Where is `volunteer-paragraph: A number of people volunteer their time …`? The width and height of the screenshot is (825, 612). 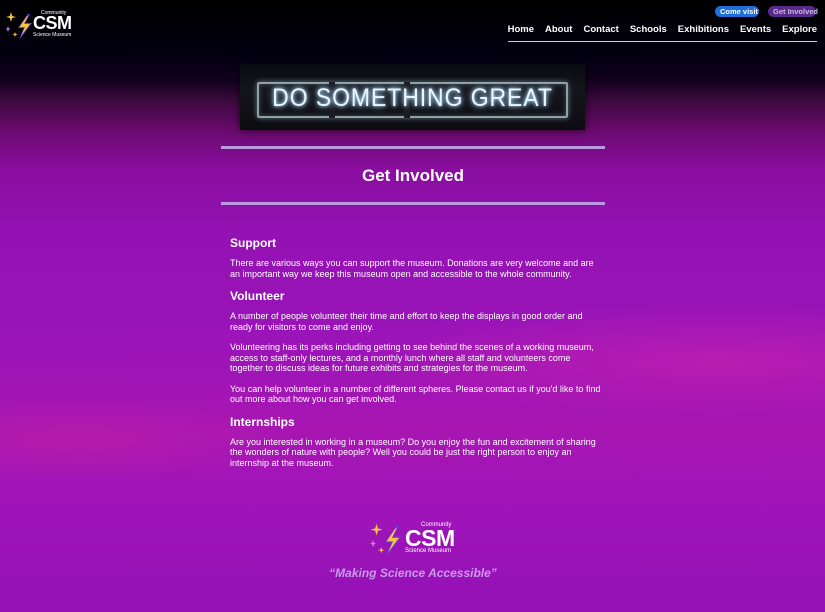 volunteer-paragraph: A number of people volunteer their time … is located at coordinates (406, 321).